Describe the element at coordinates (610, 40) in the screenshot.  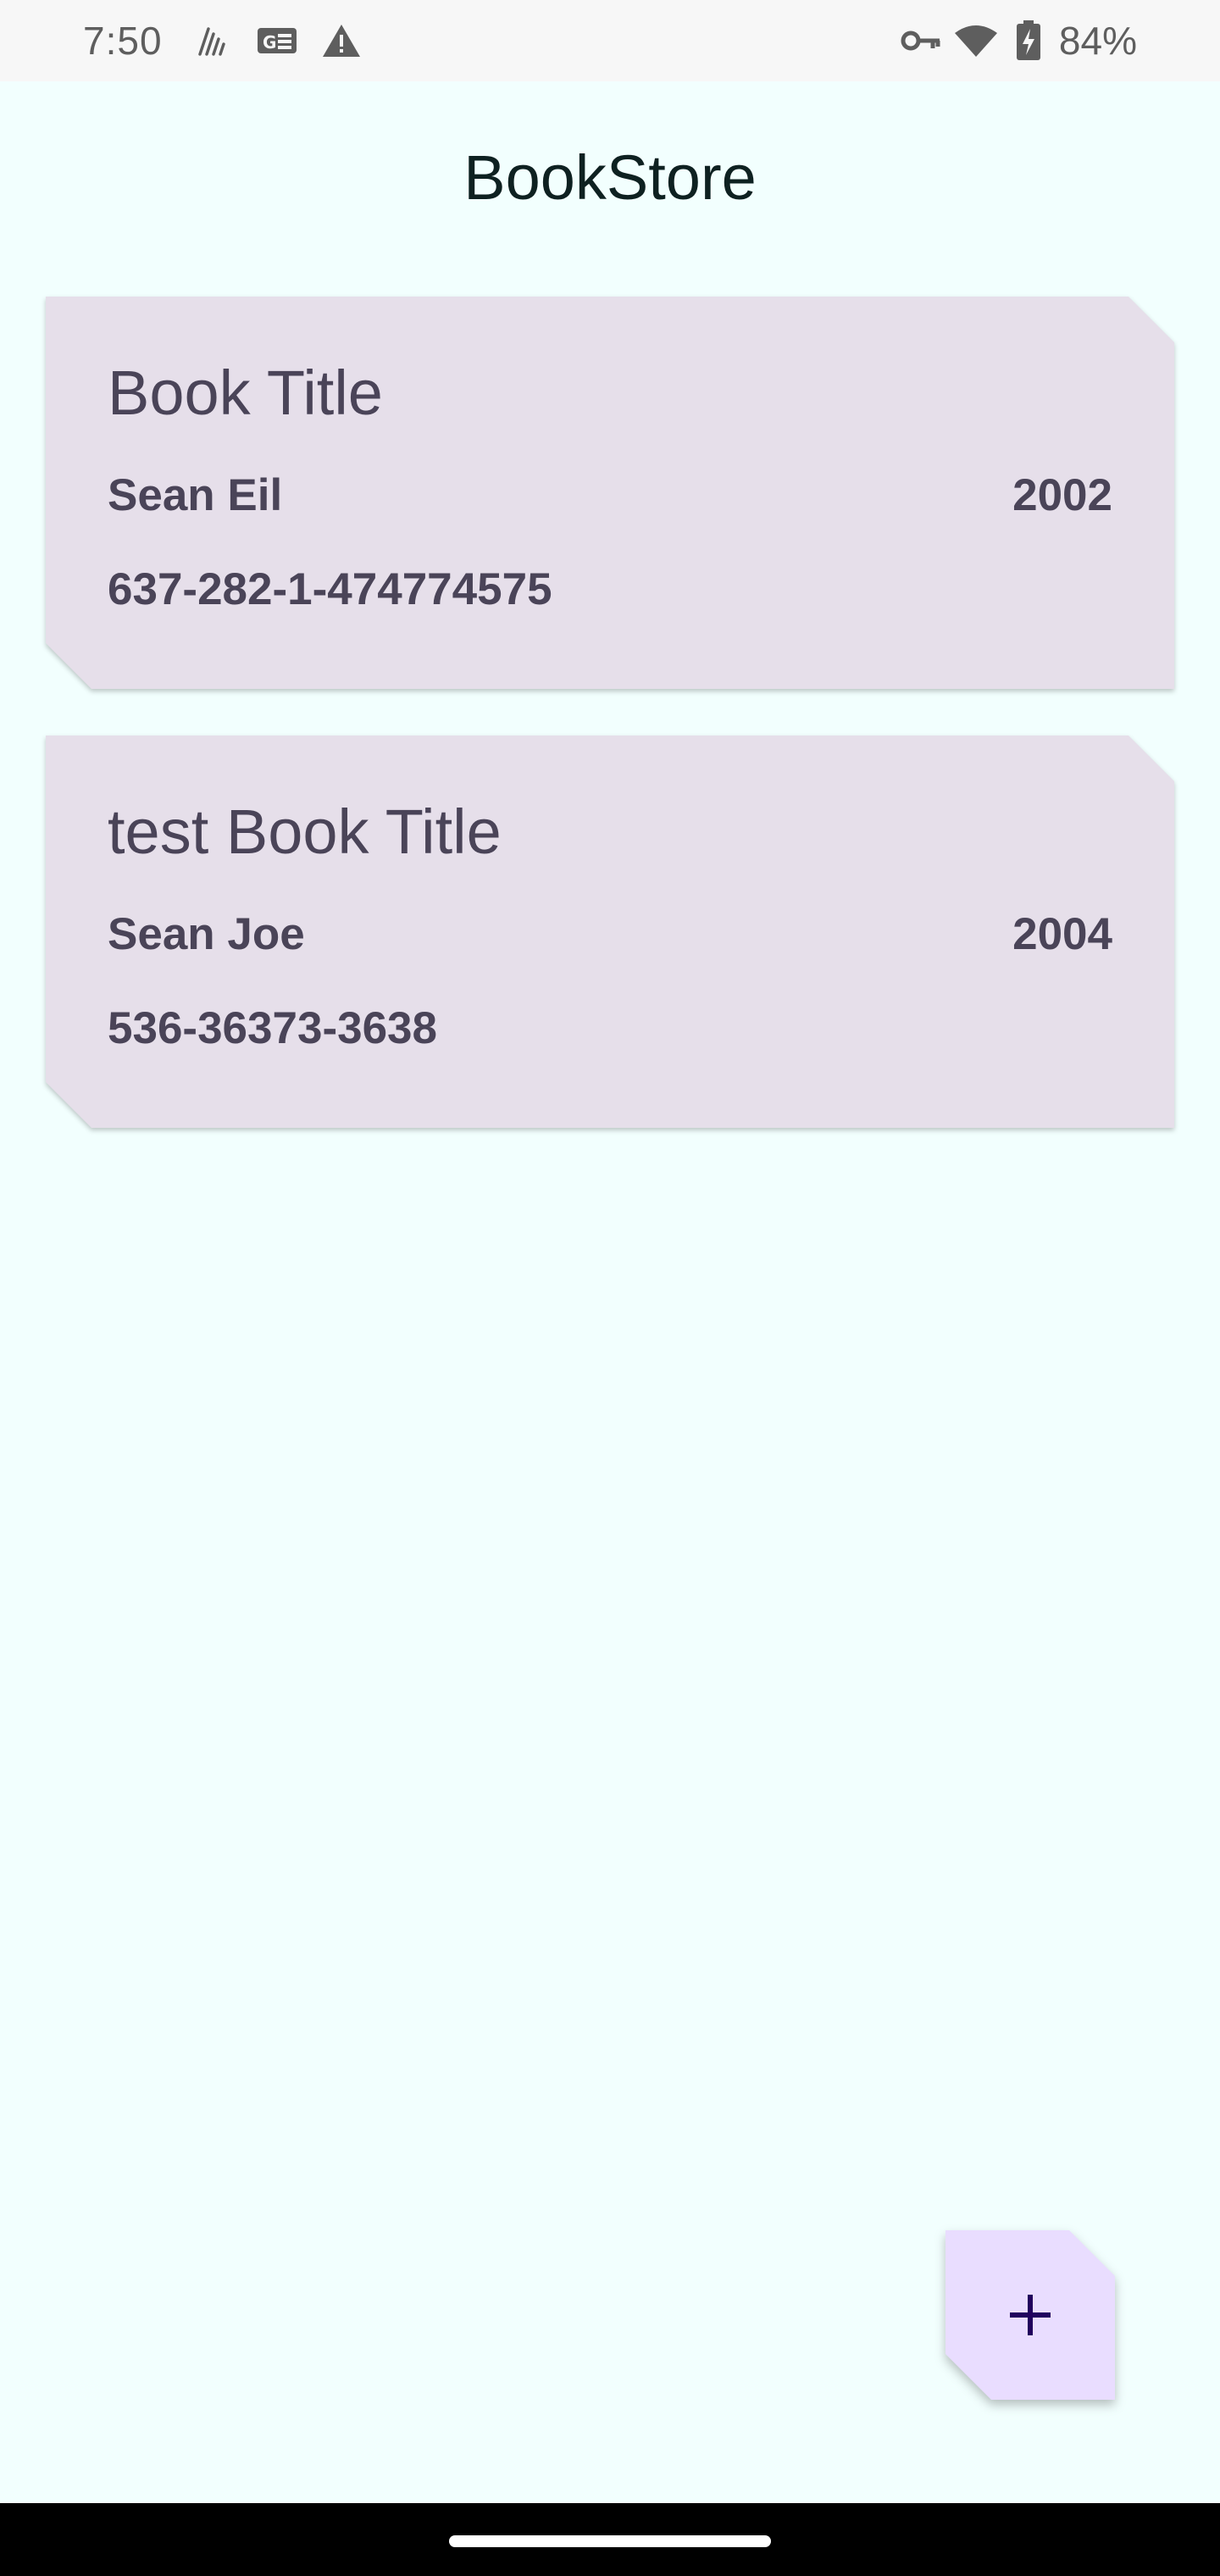
I see `status-bar: 7:50 G 84%` at that location.